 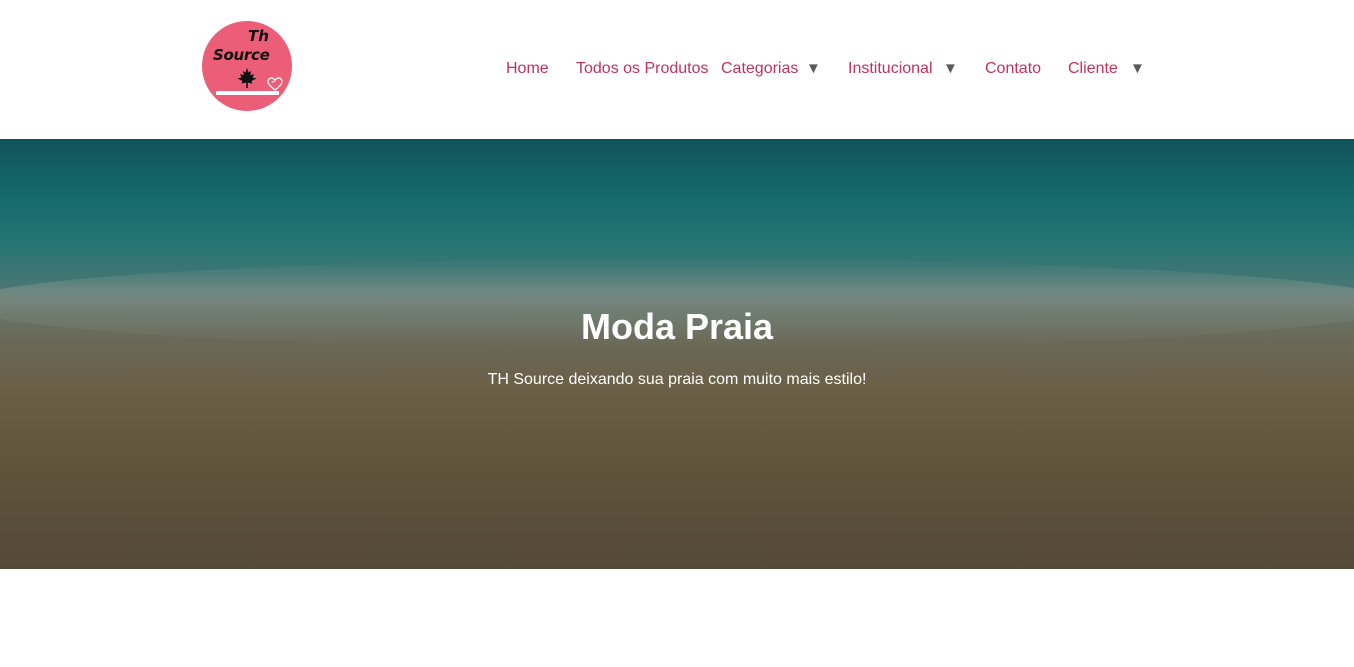 I want to click on categorias-dropdown-caret-icon: ▼, so click(x=813, y=69).